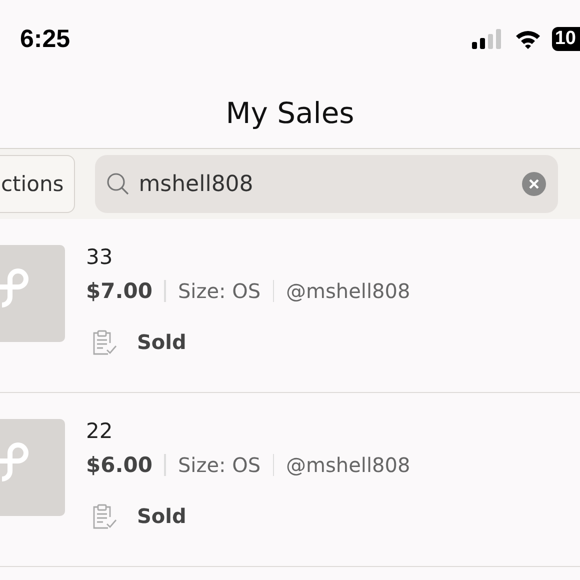 This screenshot has height=580, width=580. What do you see at coordinates (290, 113) in the screenshot?
I see `page-title: My Sales` at bounding box center [290, 113].